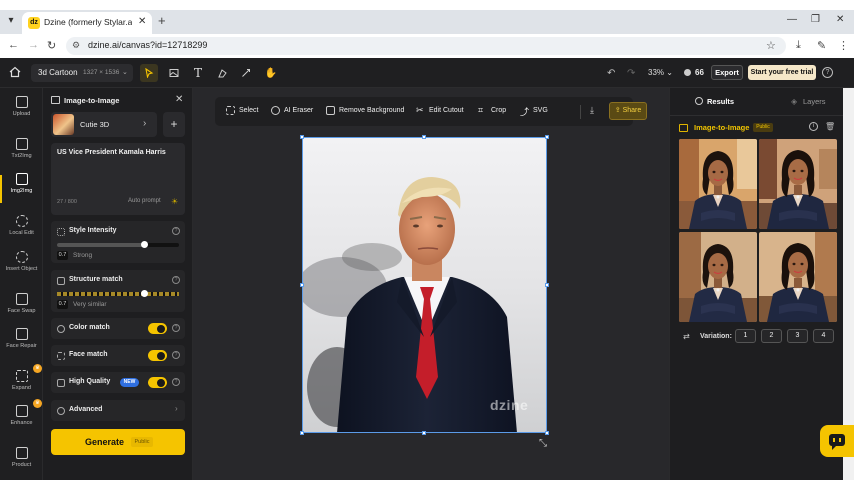 The height and width of the screenshot is (480, 854). I want to click on rail-item-face-repair: Face Repair, so click(21, 338).